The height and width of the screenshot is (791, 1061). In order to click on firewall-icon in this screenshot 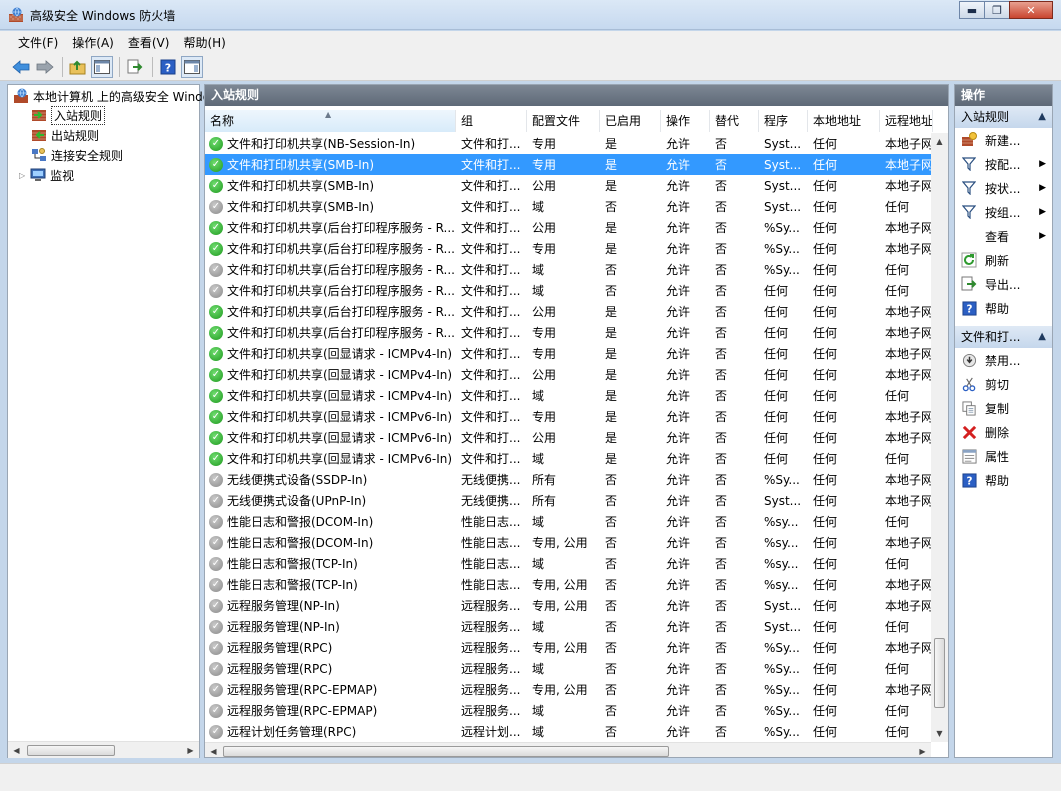, I will do `click(16, 14)`.